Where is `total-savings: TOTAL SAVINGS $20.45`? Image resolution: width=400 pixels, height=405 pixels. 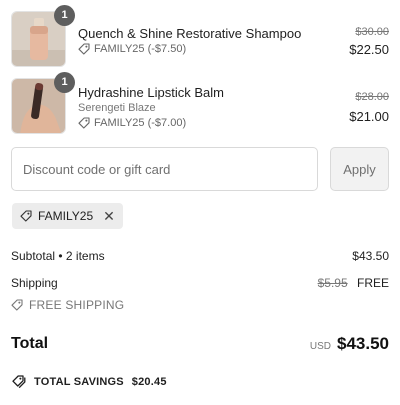
total-savings: TOTAL SAVINGS $20.45 is located at coordinates (89, 381).